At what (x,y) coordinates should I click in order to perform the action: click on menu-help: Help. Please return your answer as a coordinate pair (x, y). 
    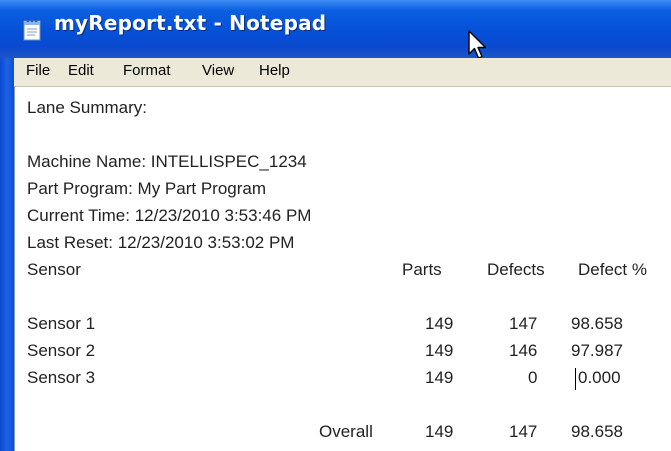
    Looking at the image, I should click on (274, 70).